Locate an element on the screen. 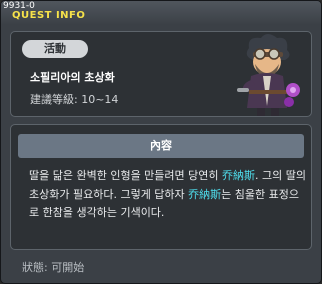 The height and width of the screenshot is (284, 322). quest-name: 소필리아의 초상화 is located at coordinates (72, 77).